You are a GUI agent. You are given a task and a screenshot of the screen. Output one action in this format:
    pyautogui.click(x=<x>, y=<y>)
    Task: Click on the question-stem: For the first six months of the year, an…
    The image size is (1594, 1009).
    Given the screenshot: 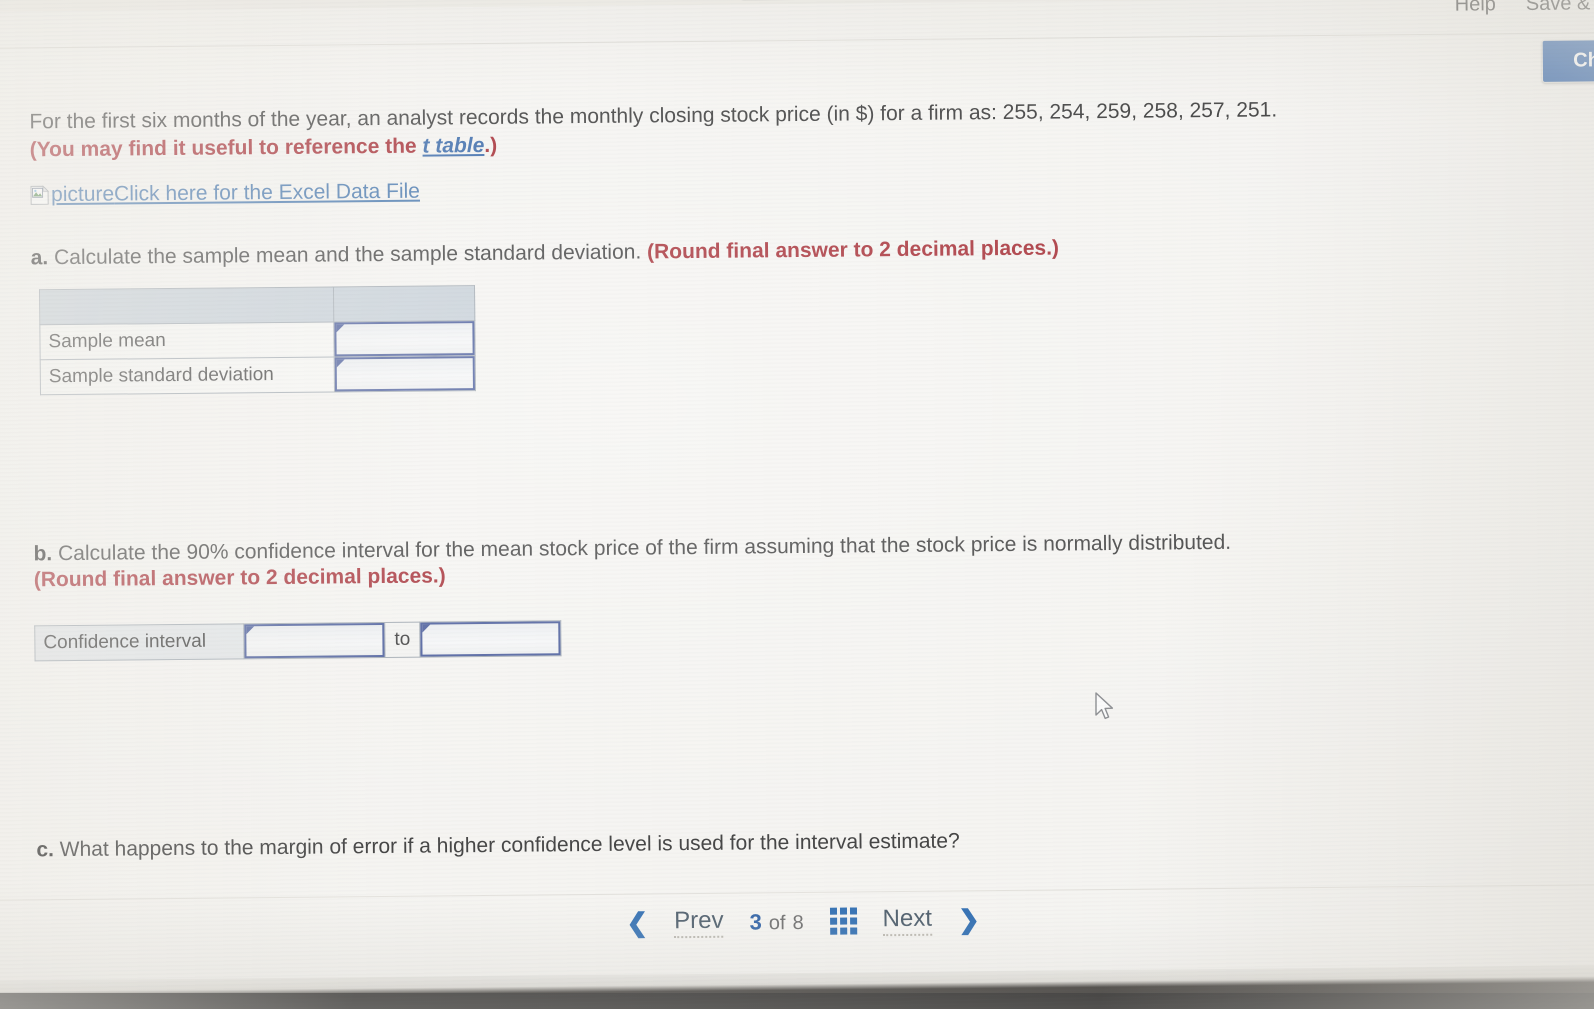 What is the action you would take?
    pyautogui.click(x=653, y=116)
    